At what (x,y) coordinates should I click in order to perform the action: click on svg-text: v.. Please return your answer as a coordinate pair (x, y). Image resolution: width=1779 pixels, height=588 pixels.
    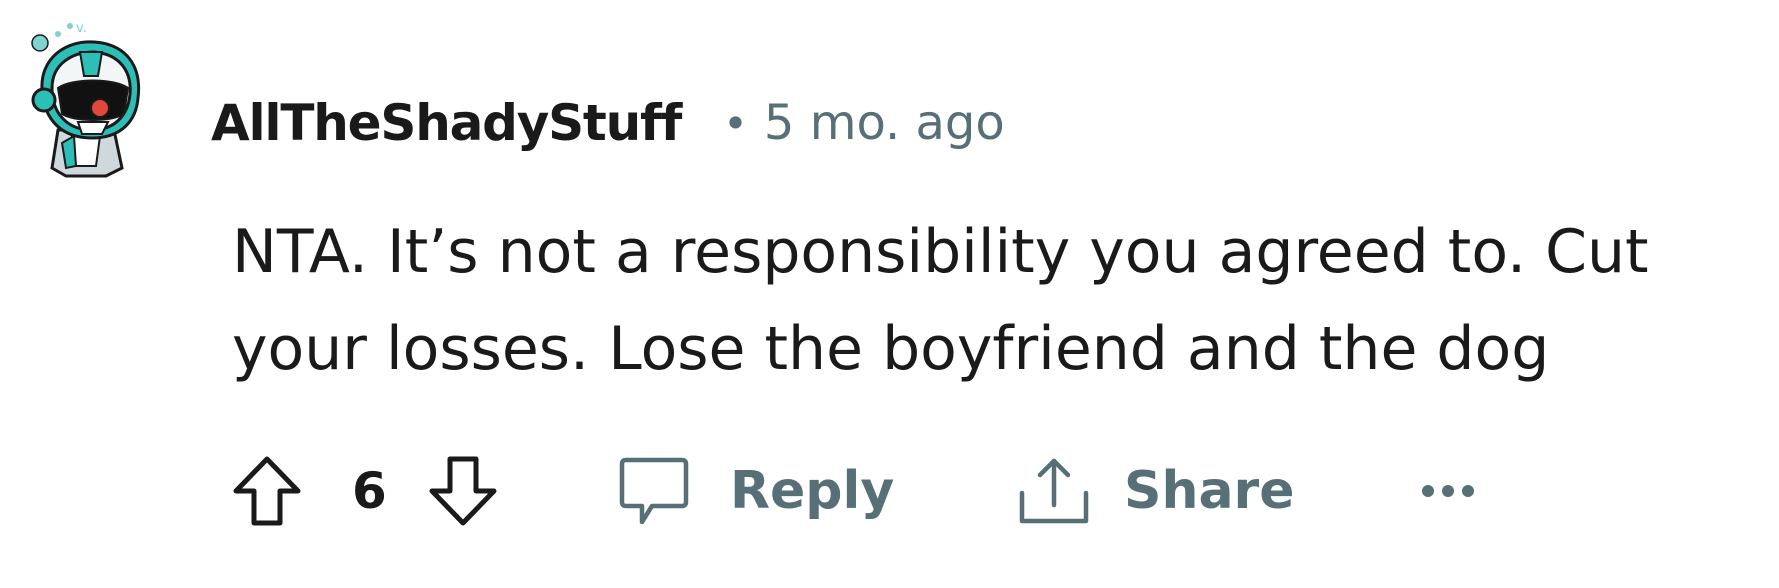
    Looking at the image, I should click on (81, 28).